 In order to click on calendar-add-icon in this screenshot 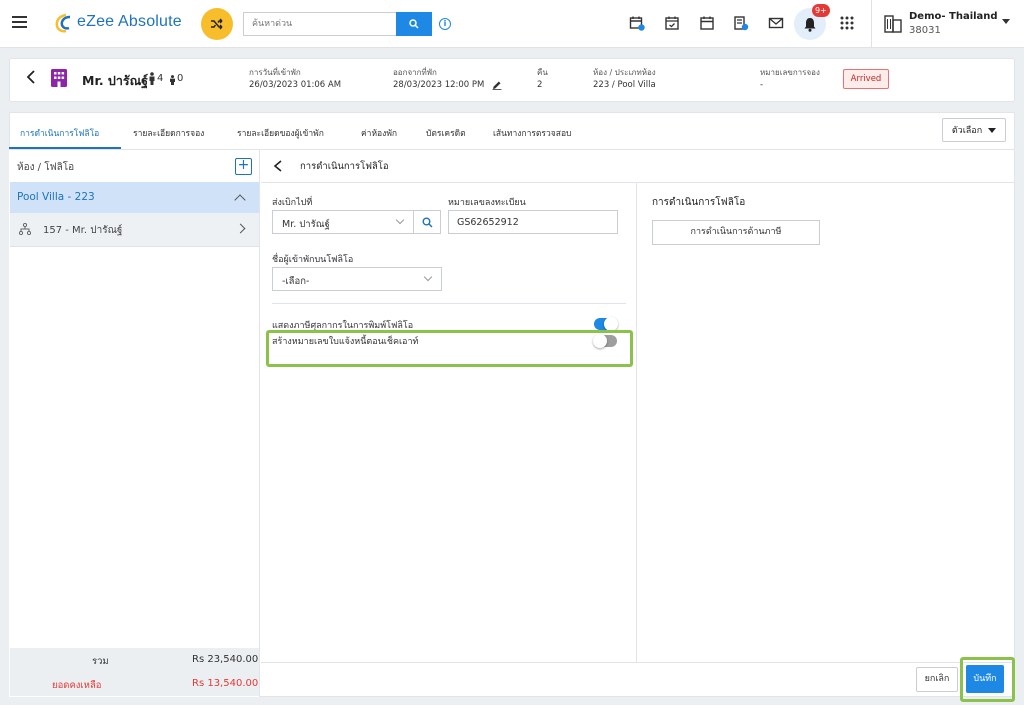, I will do `click(637, 23)`.